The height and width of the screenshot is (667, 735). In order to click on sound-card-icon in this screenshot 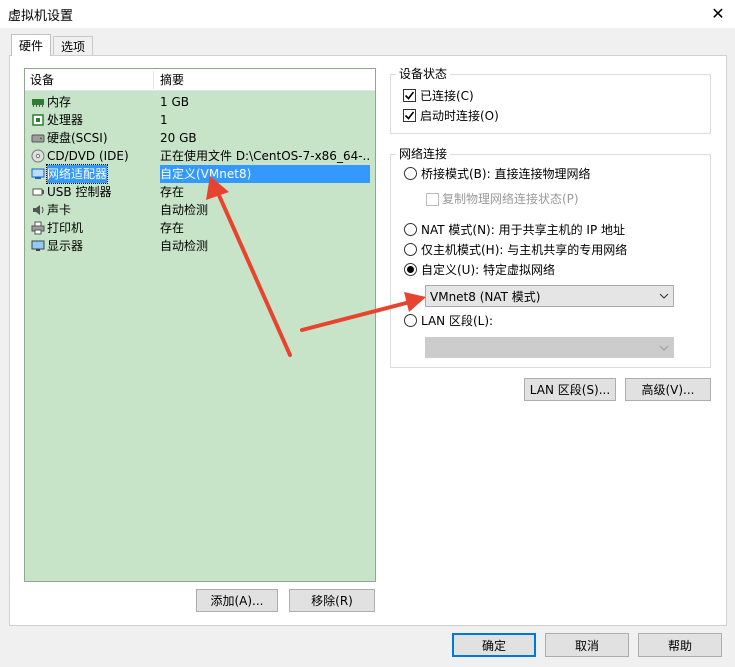, I will do `click(38, 210)`.